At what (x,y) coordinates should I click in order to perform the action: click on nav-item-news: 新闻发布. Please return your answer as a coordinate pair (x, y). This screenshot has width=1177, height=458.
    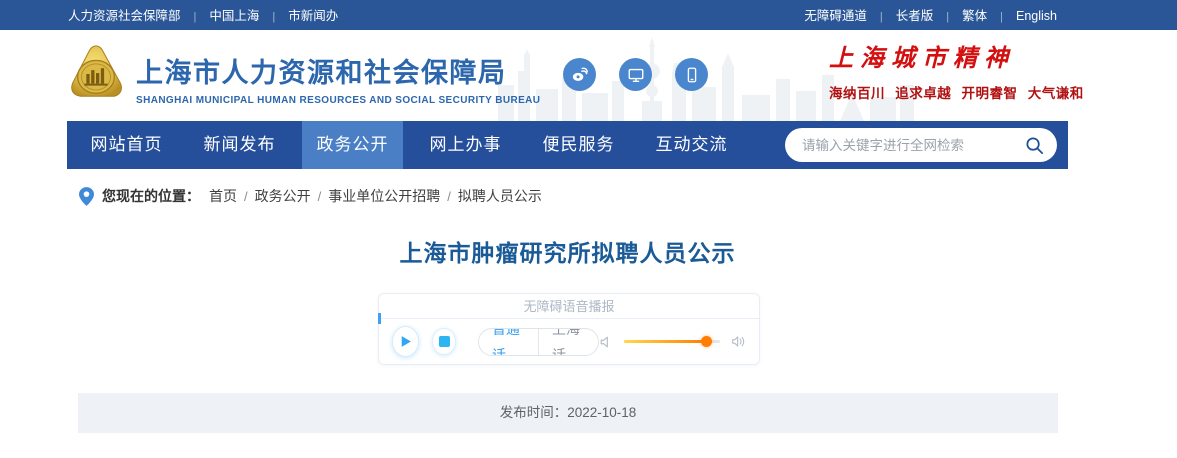
    Looking at the image, I should click on (239, 145).